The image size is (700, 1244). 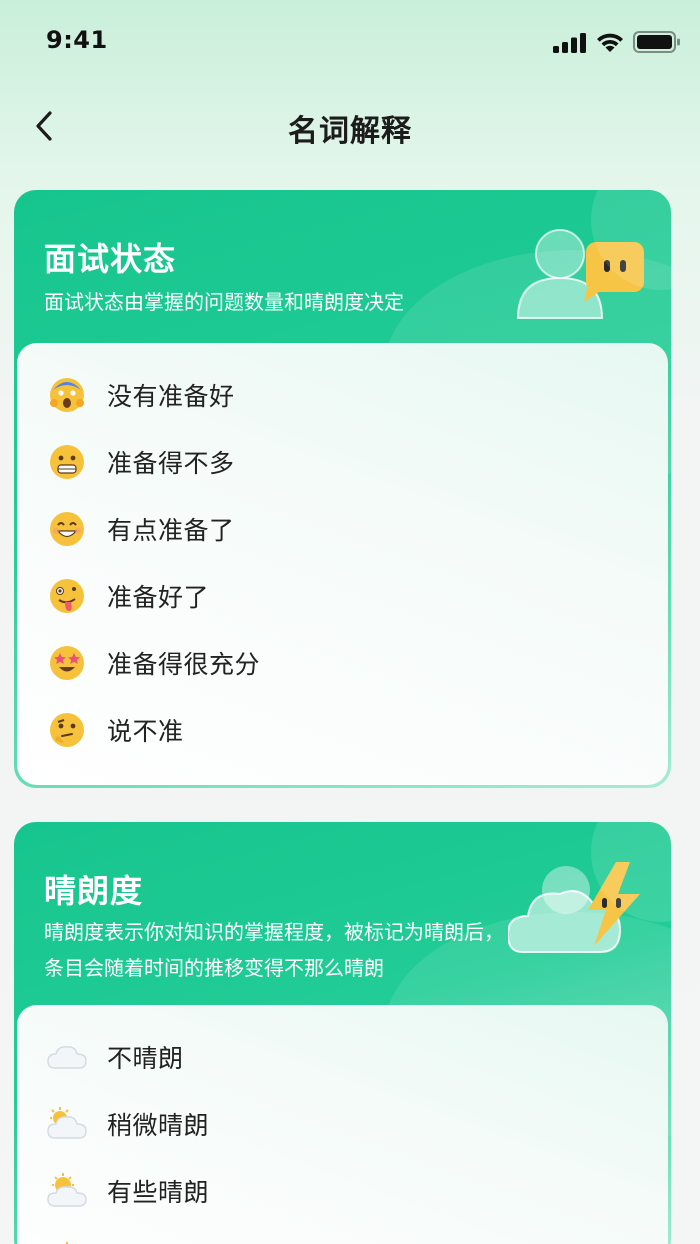 I want to click on person-chat-icon, so click(x=580, y=274).